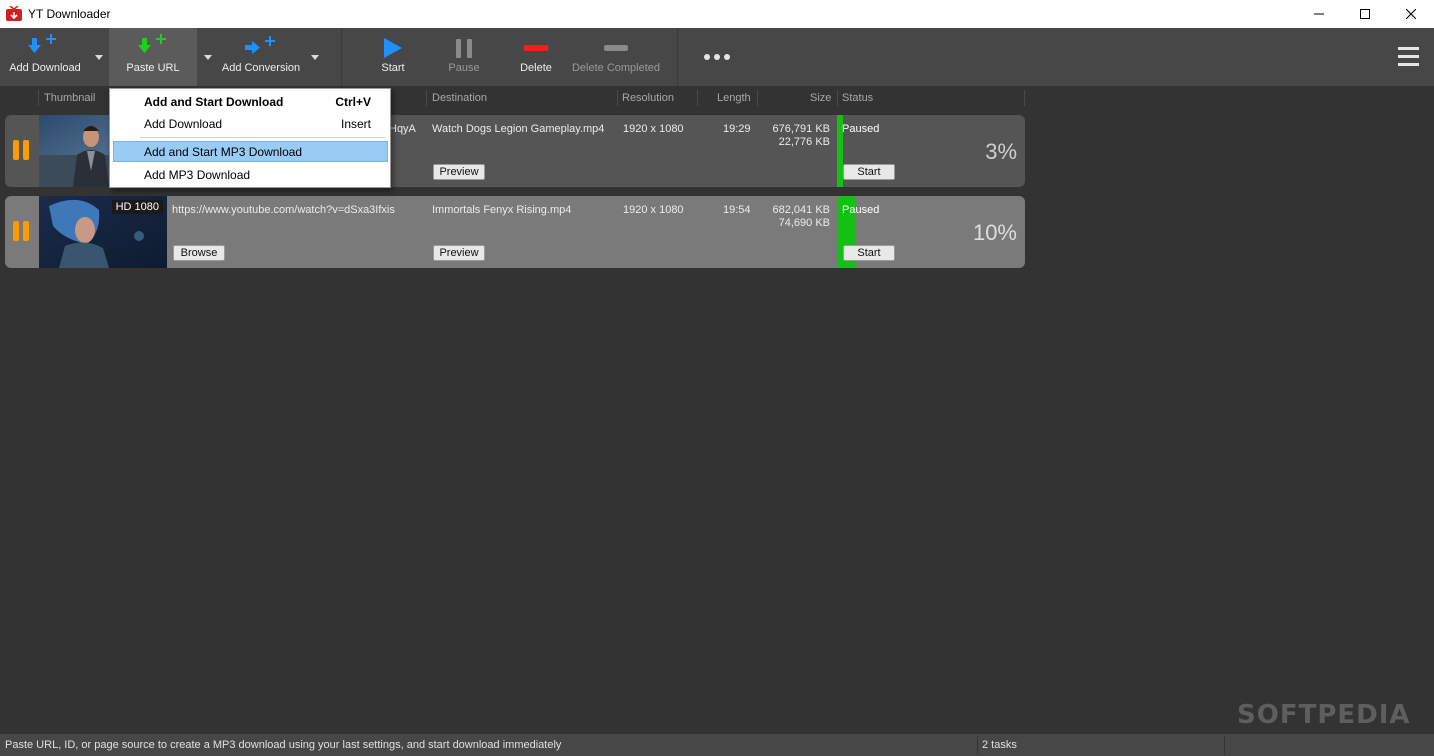 This screenshot has height=756, width=1434. What do you see at coordinates (616, 68) in the screenshot?
I see `delete-completed-label: Delete Completed` at bounding box center [616, 68].